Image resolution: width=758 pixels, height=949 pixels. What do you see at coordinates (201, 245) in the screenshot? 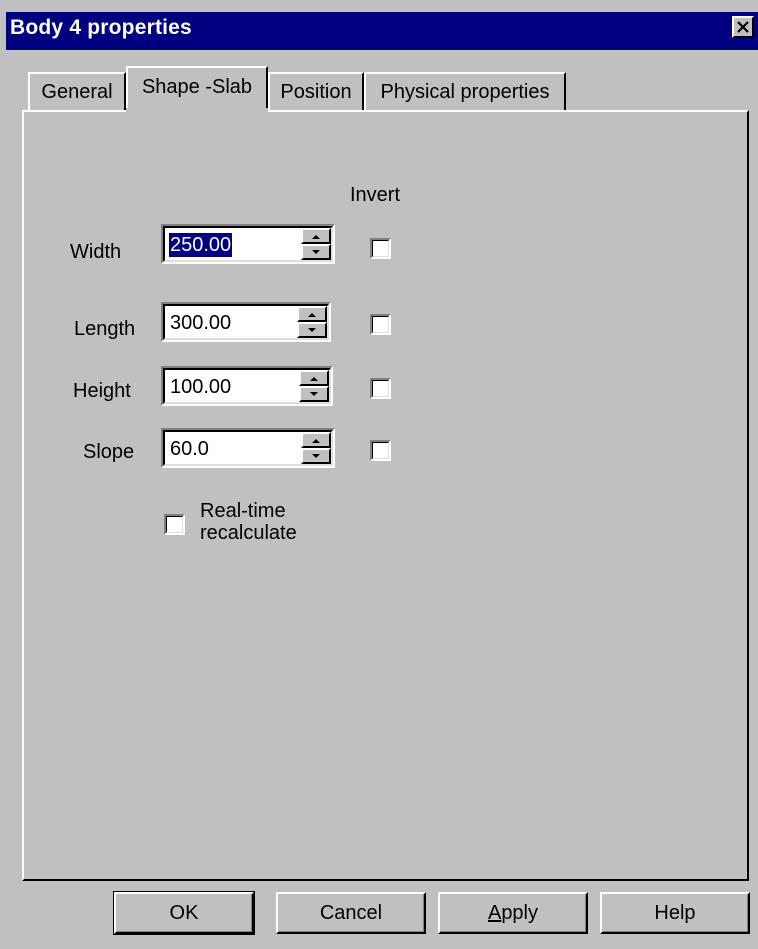
I see `width-input: 250.00` at bounding box center [201, 245].